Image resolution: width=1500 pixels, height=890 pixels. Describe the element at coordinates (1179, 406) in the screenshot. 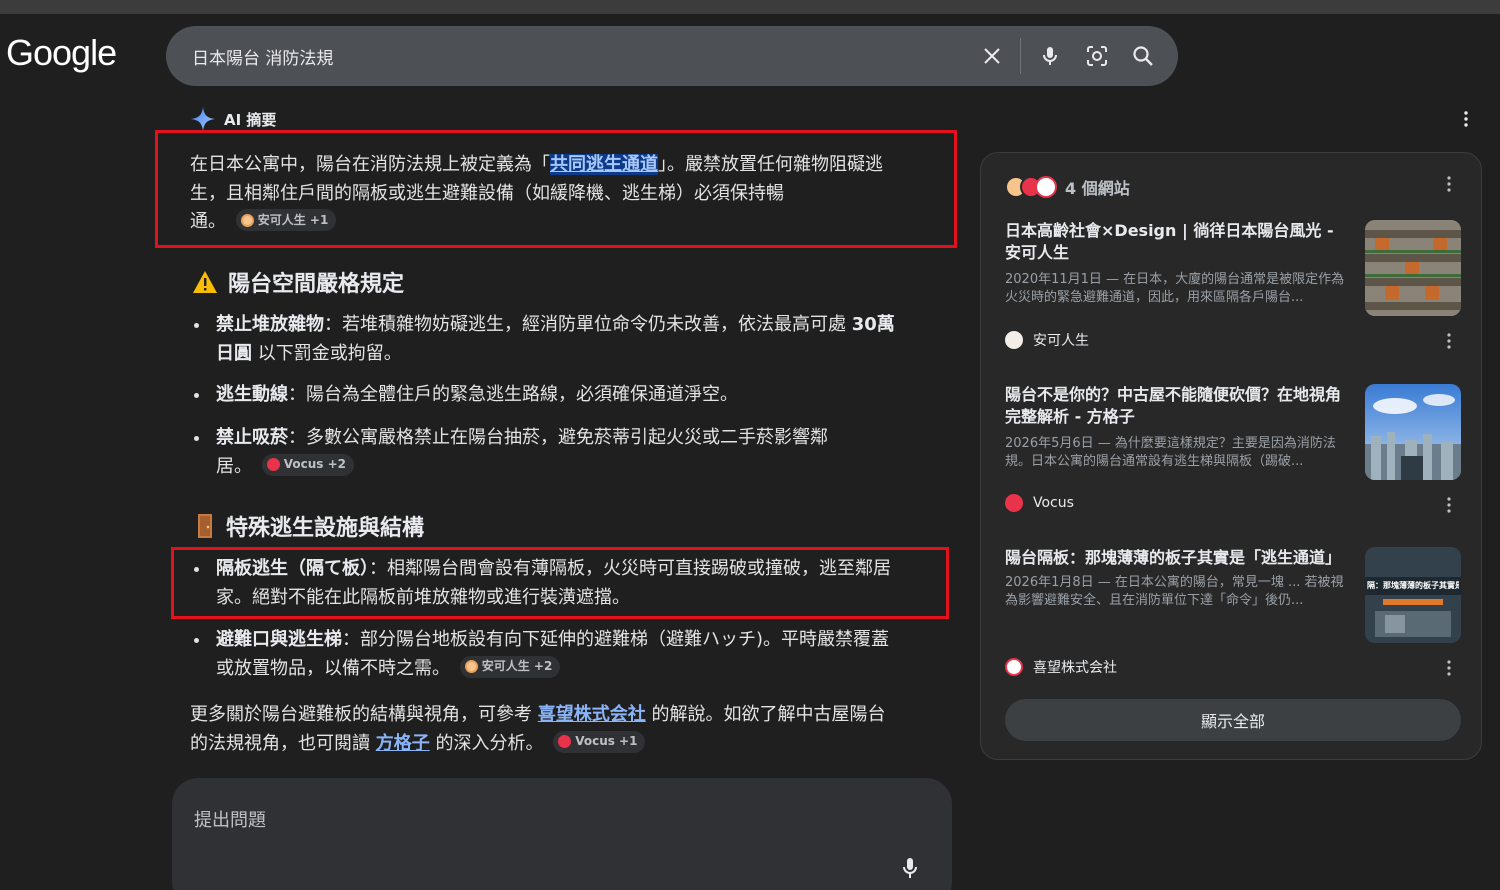

I see `source-card-title: 陽台不是你的？中古屋不能隨便砍價？在地視角完整解析 - 方格子` at that location.